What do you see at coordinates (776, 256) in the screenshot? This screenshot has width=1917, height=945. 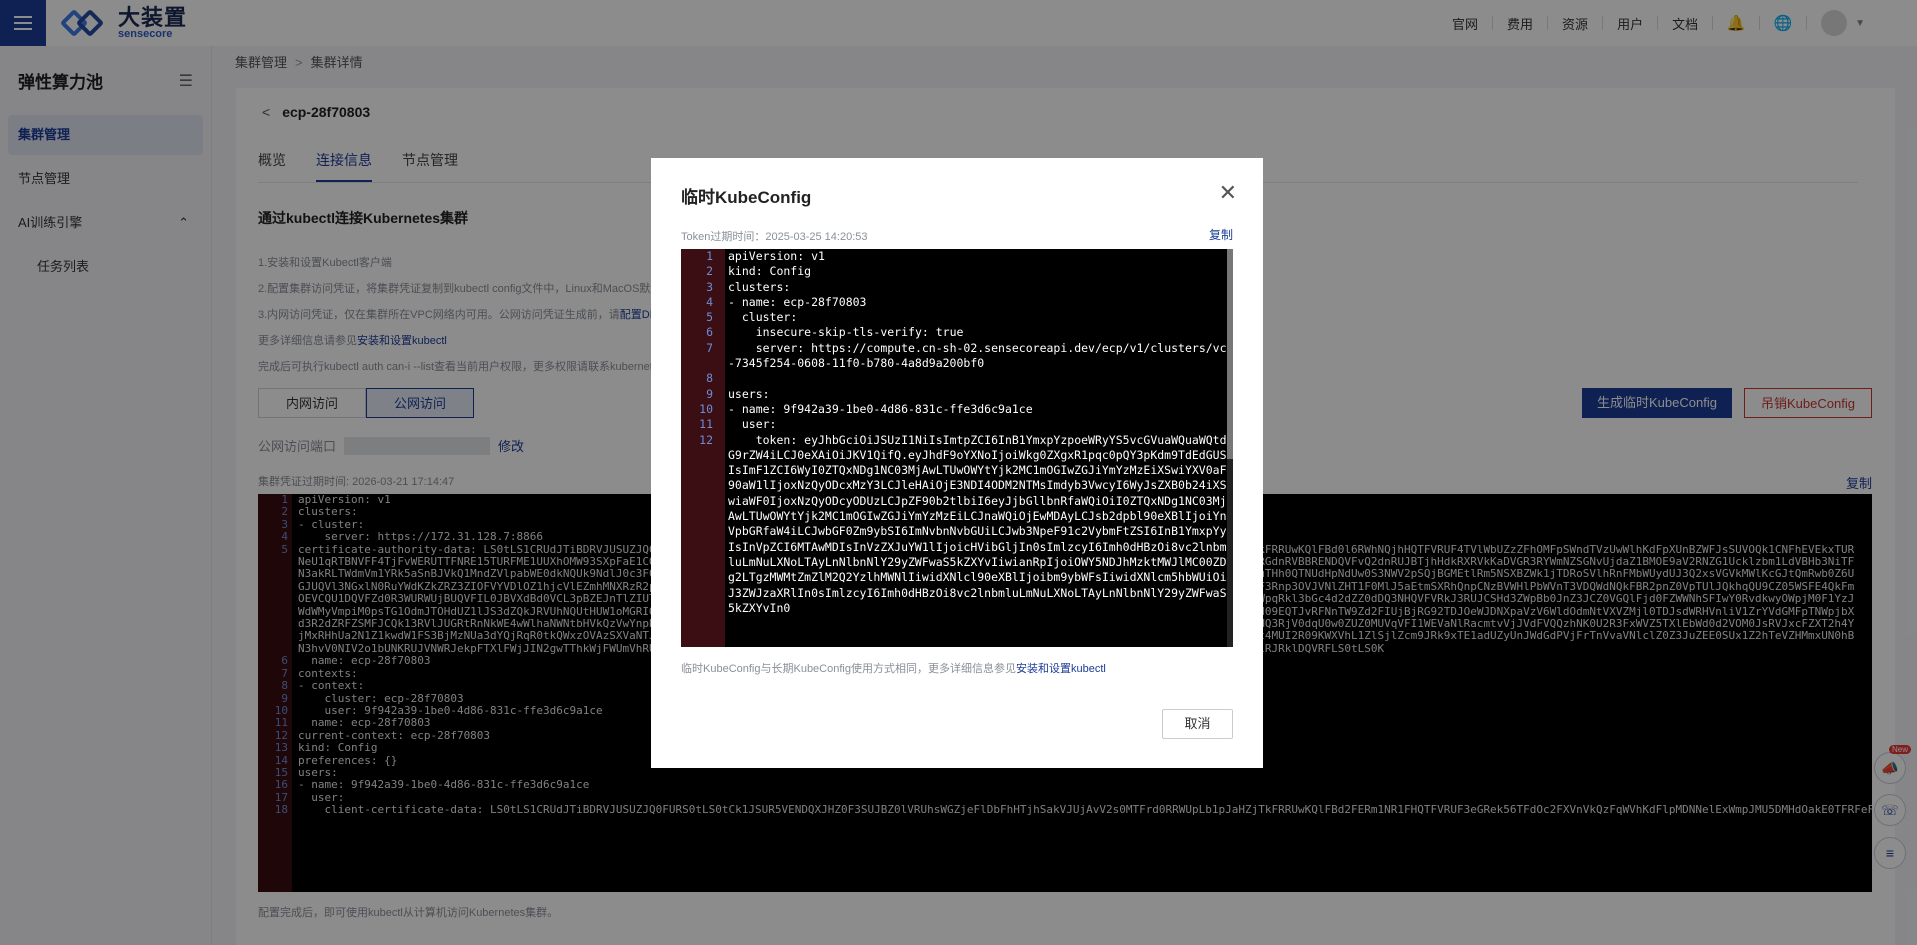 I see `line-text: apiVersion: v1` at bounding box center [776, 256].